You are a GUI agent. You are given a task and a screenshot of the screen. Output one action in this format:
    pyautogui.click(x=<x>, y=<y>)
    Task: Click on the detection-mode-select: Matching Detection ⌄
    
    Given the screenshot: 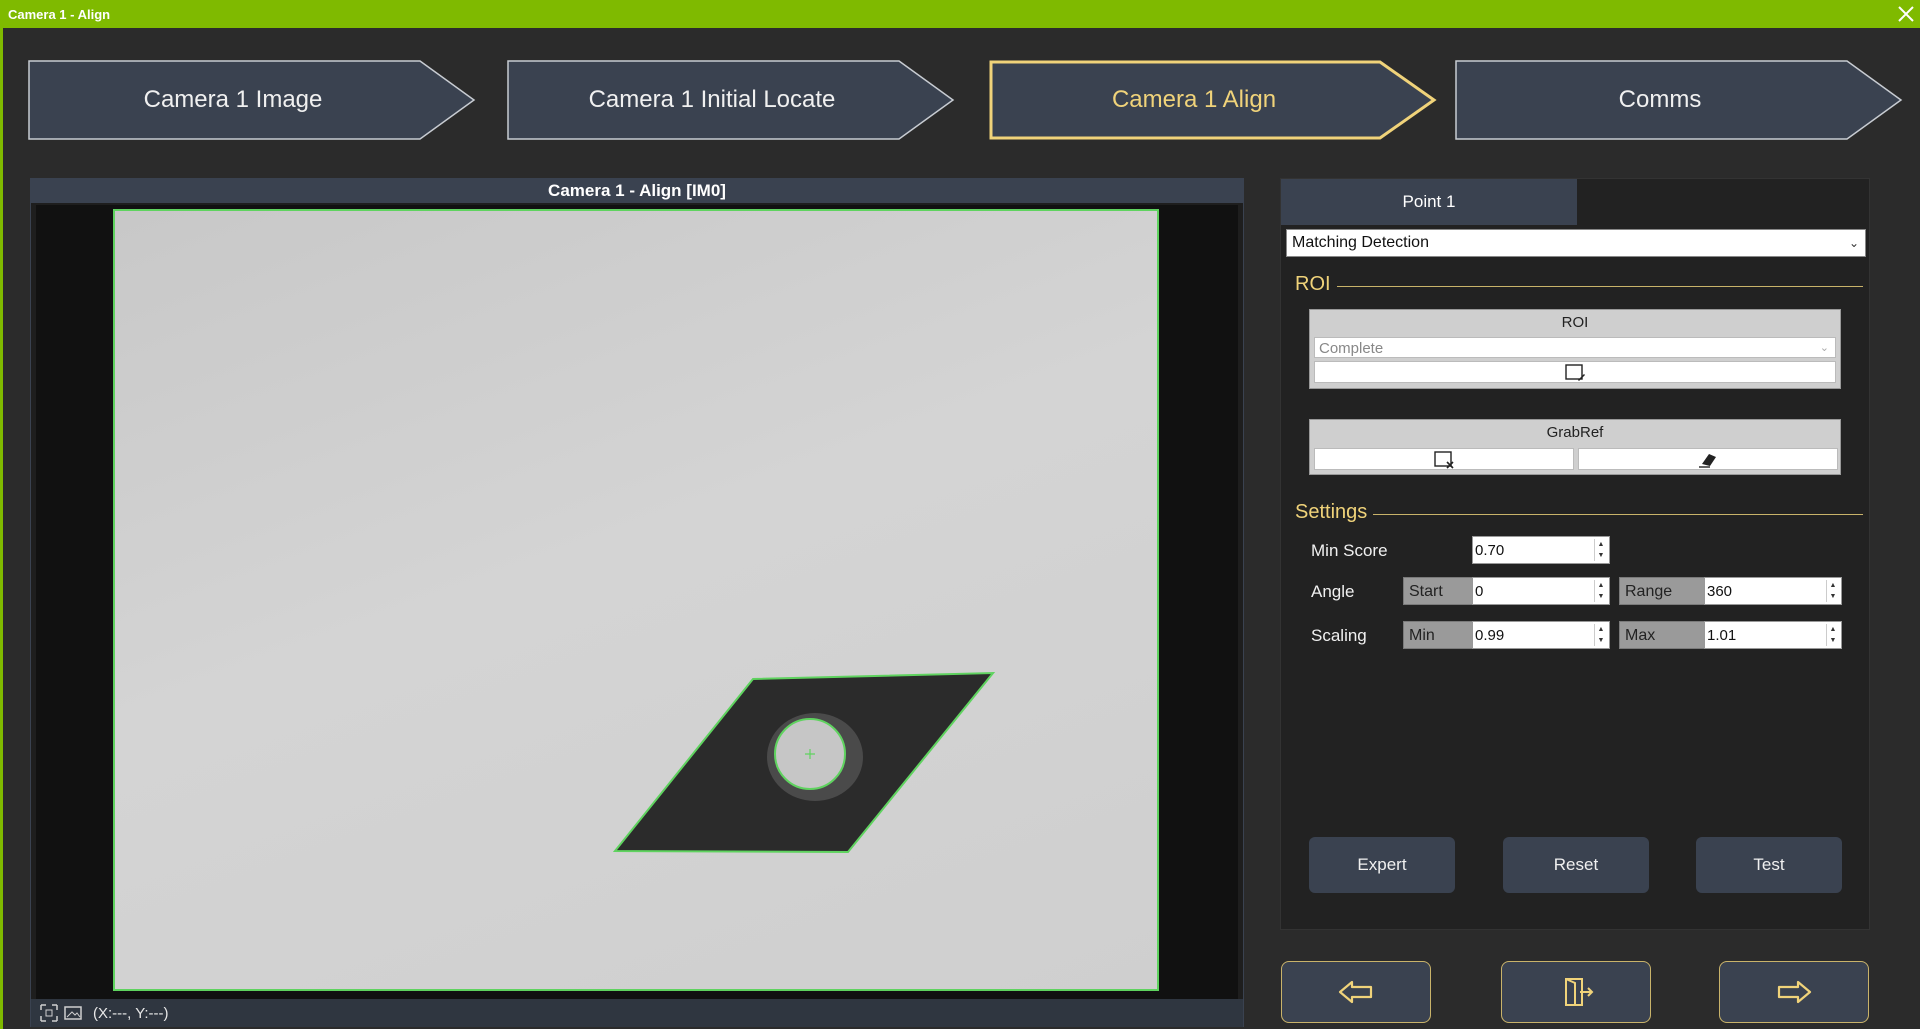 What is the action you would take?
    pyautogui.click(x=1576, y=243)
    